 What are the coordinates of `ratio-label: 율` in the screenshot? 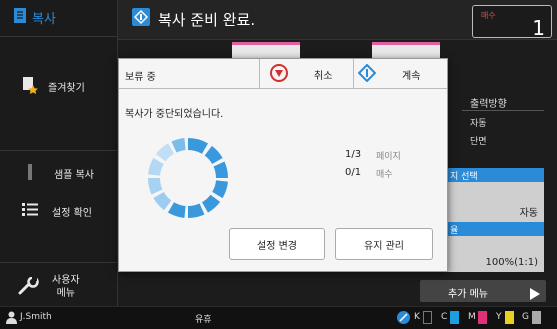 It's located at (454, 231).